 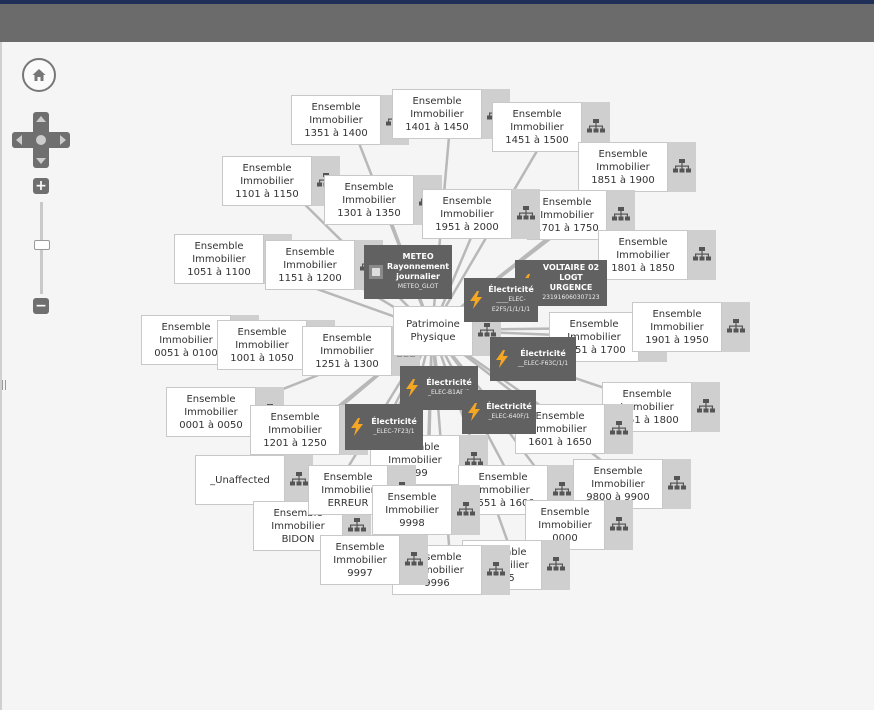 I want to click on node-label: Ensemble Immobilier 1851 à 1900, so click(x=623, y=167).